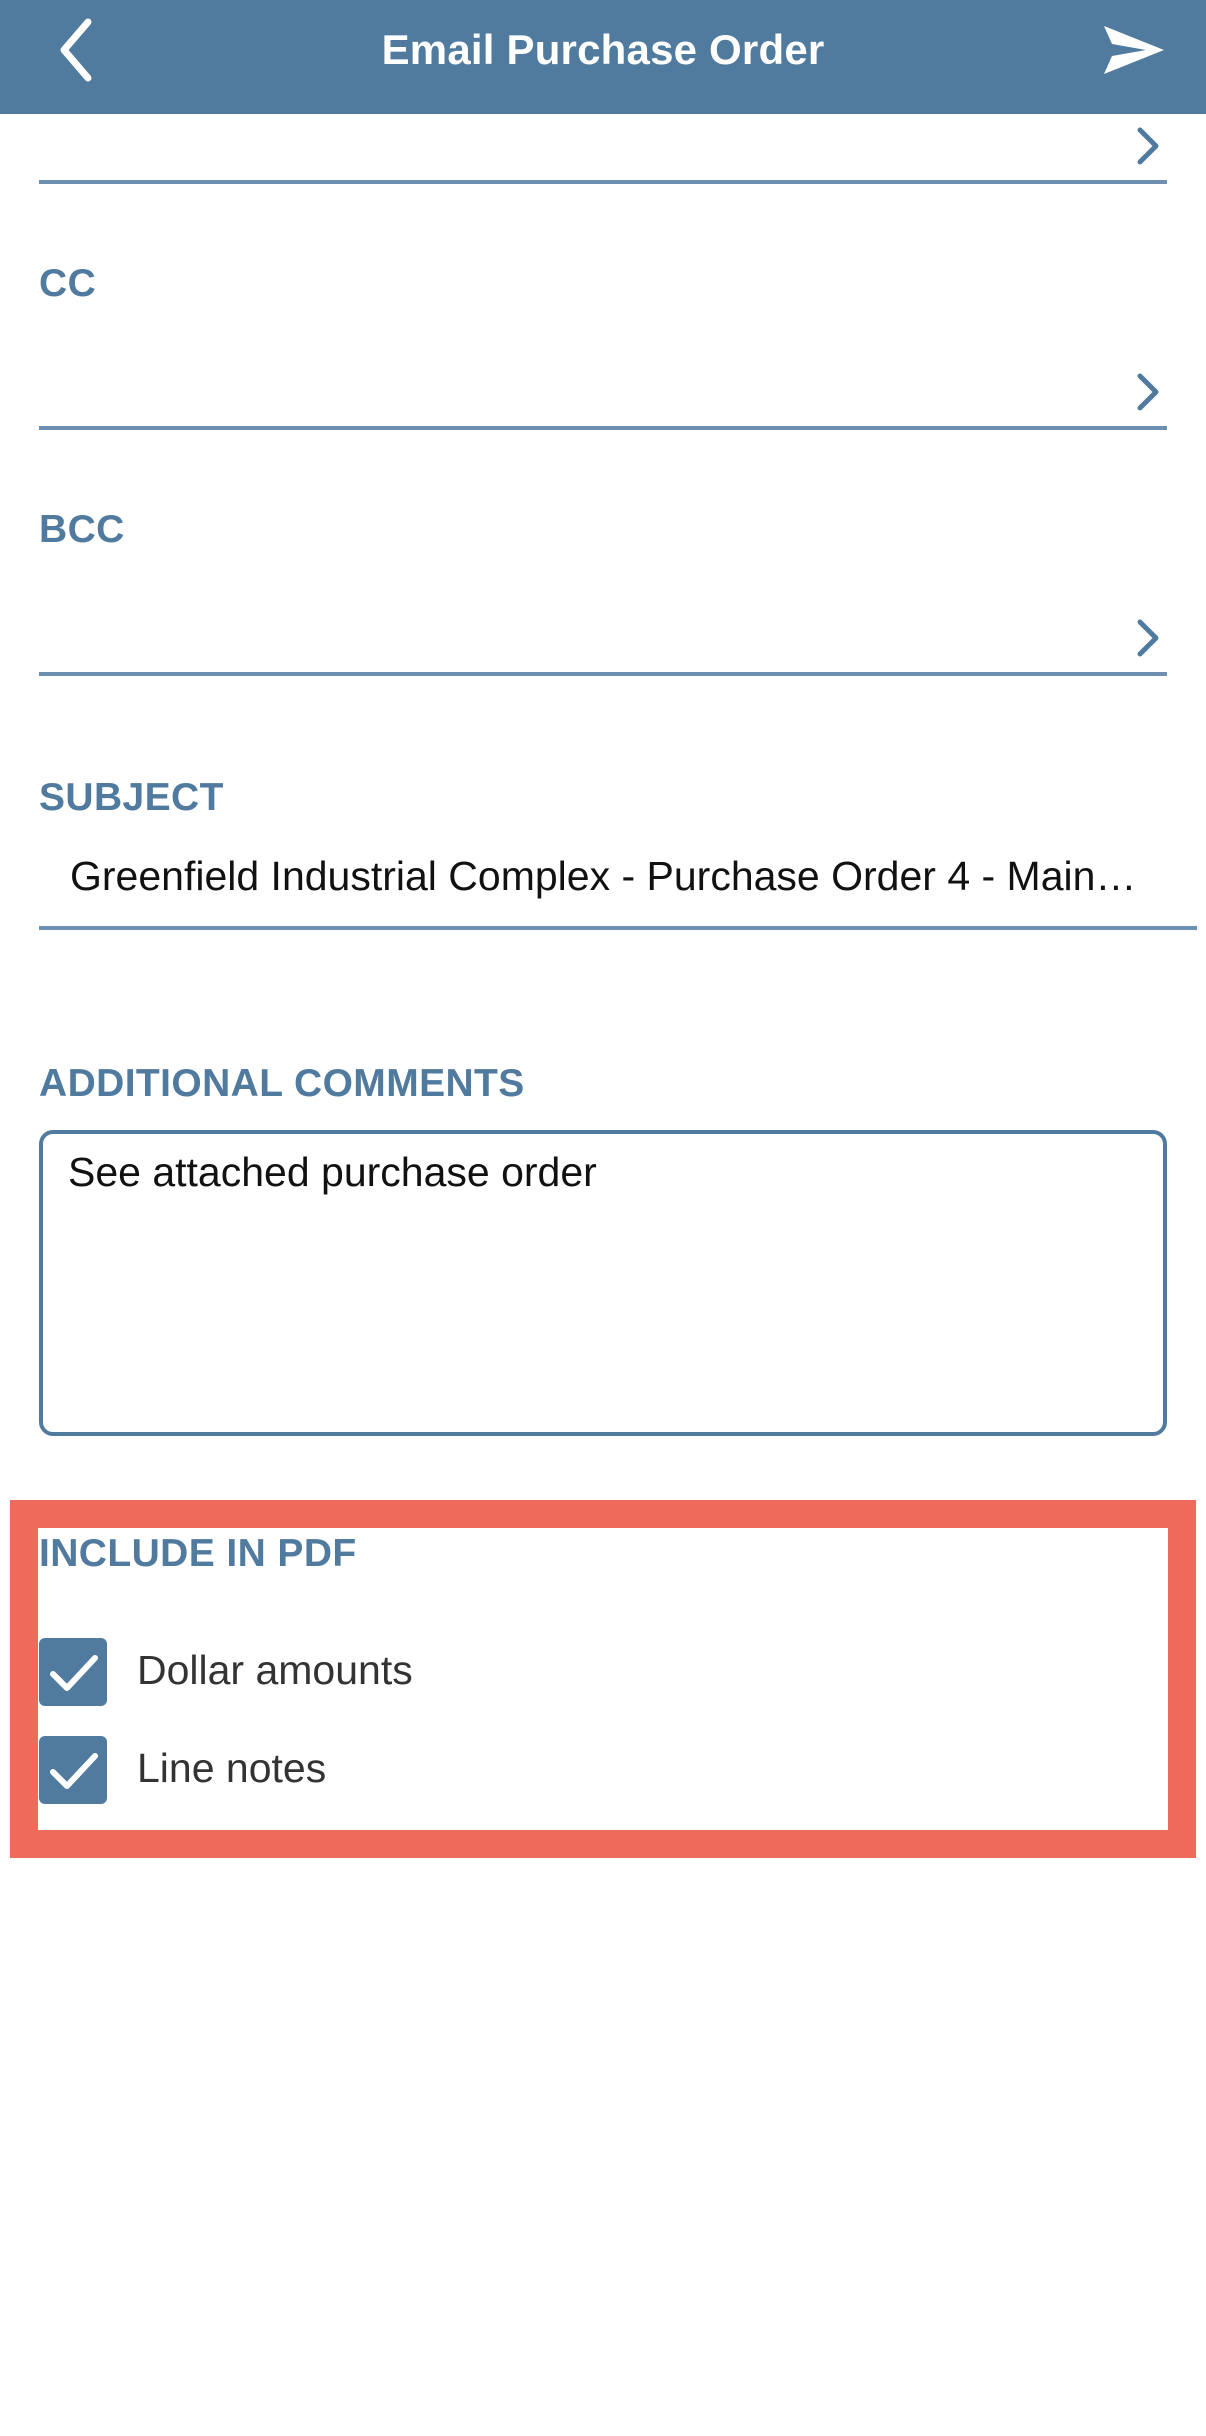 The height and width of the screenshot is (2436, 1206). What do you see at coordinates (603, 616) in the screenshot?
I see `bcc-field` at bounding box center [603, 616].